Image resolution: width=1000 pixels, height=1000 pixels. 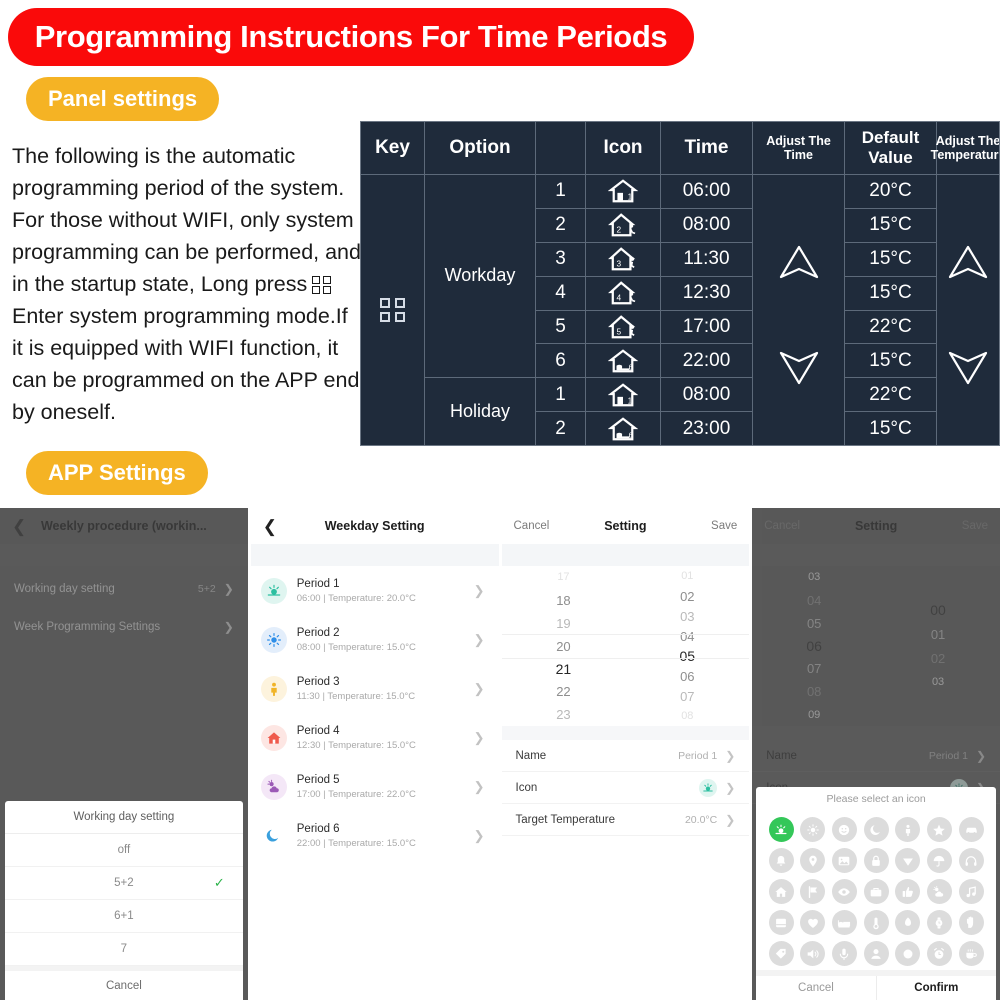 What do you see at coordinates (564, 623) in the screenshot?
I see `picker-item: 19` at bounding box center [564, 623].